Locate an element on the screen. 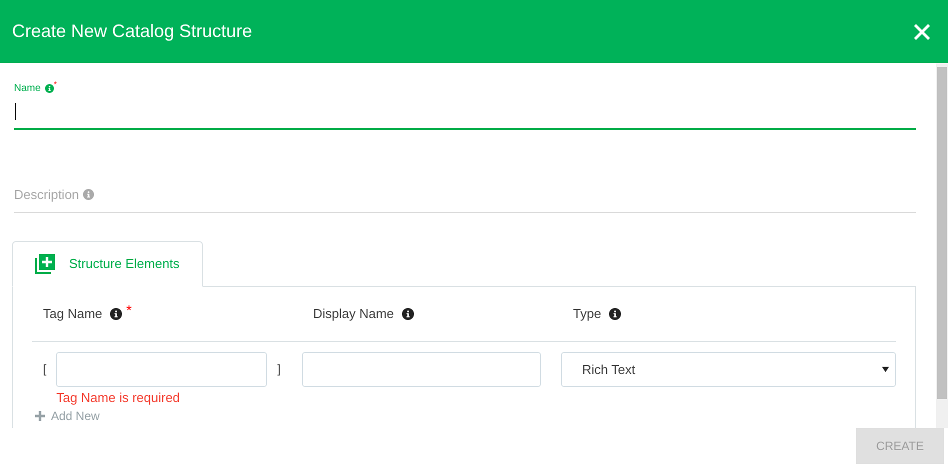 Image resolution: width=948 pixels, height=468 pixels. caret-icon is located at coordinates (885, 369).